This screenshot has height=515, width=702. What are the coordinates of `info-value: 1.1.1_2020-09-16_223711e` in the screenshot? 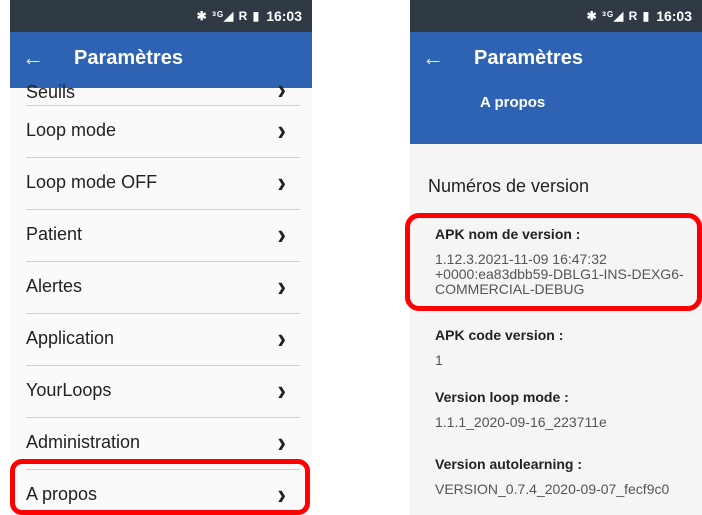 It's located at (521, 422).